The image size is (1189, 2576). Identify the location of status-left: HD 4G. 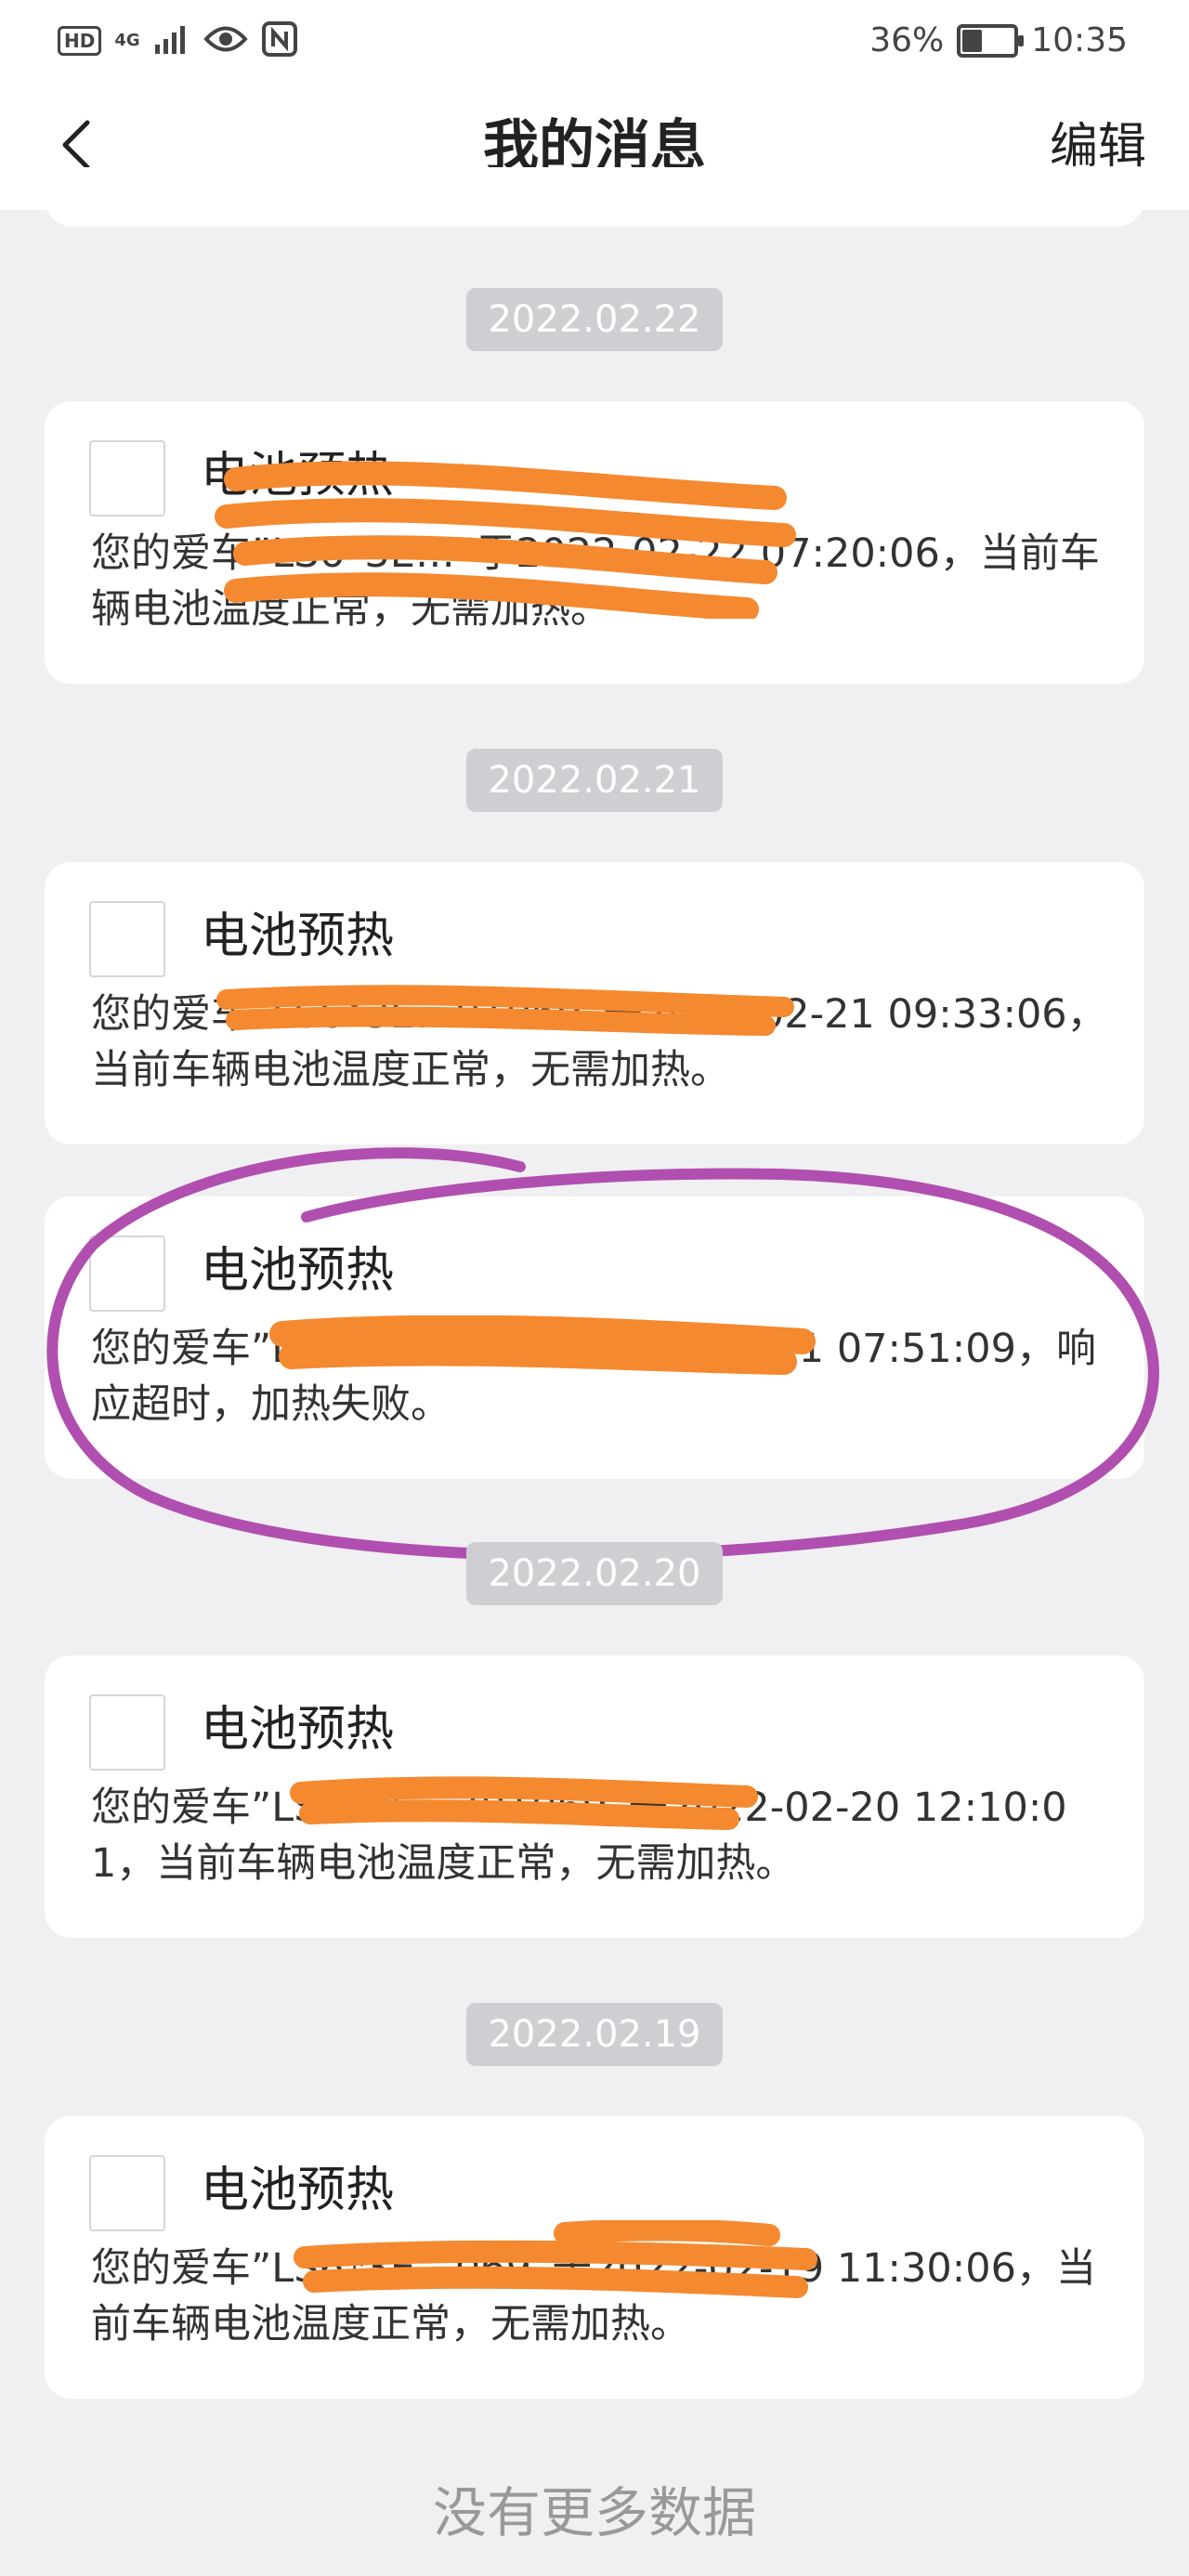
(178, 40).